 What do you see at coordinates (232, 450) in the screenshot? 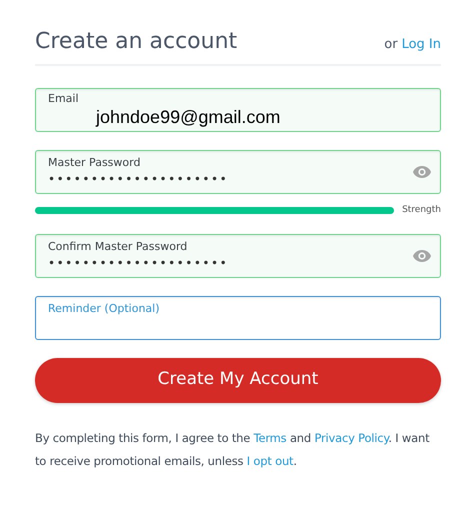
I see `terms-text: By completing this form, I agree to the Terms and Privacy Policy. I want to receive promotional emails, unless I opt out.` at bounding box center [232, 450].